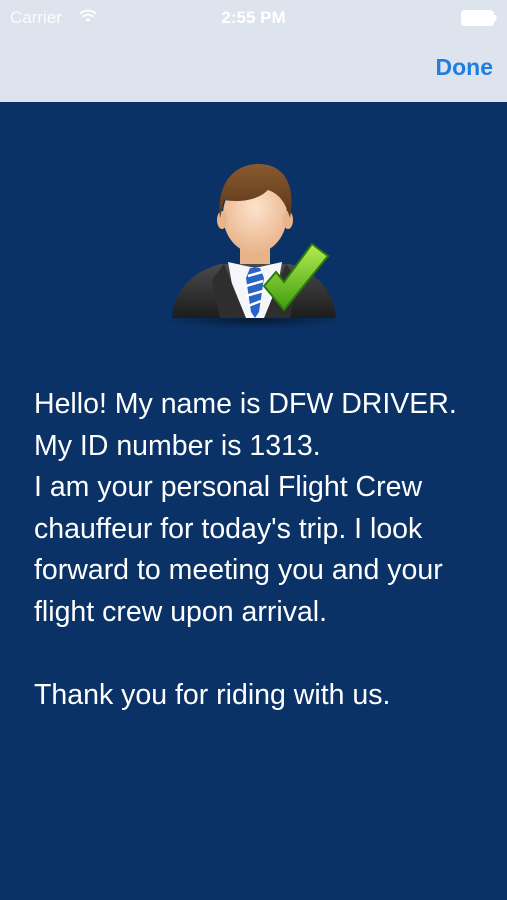 The height and width of the screenshot is (900, 507). Describe the element at coordinates (253, 51) in the screenshot. I see `navigation-bar: Carrier 2:55 PM Done` at that location.